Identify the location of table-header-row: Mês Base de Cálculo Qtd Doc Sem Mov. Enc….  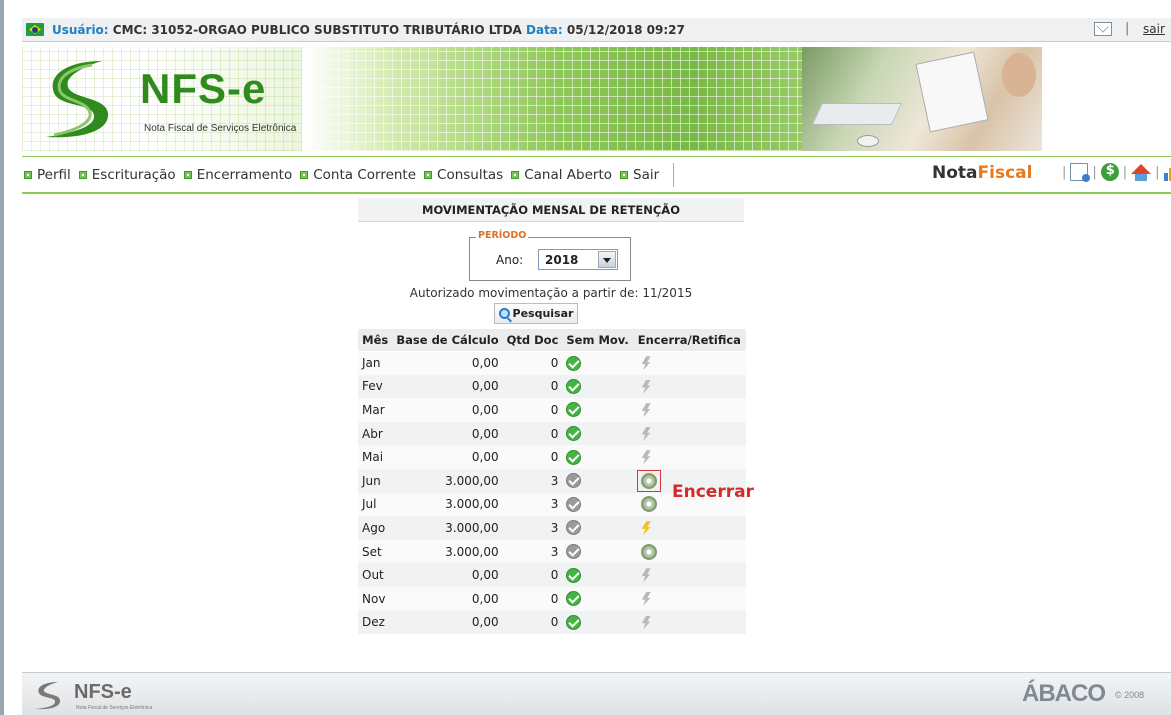
(552, 340).